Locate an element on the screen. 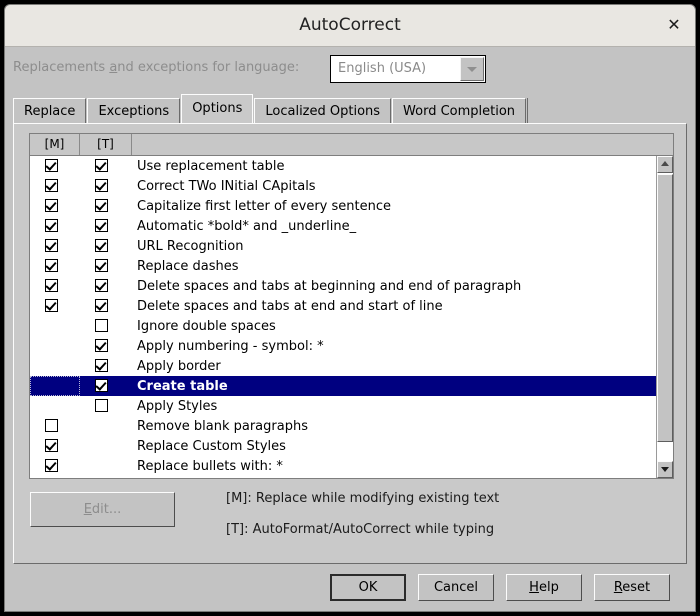  table-row: Apply Styles is located at coordinates (343, 406).